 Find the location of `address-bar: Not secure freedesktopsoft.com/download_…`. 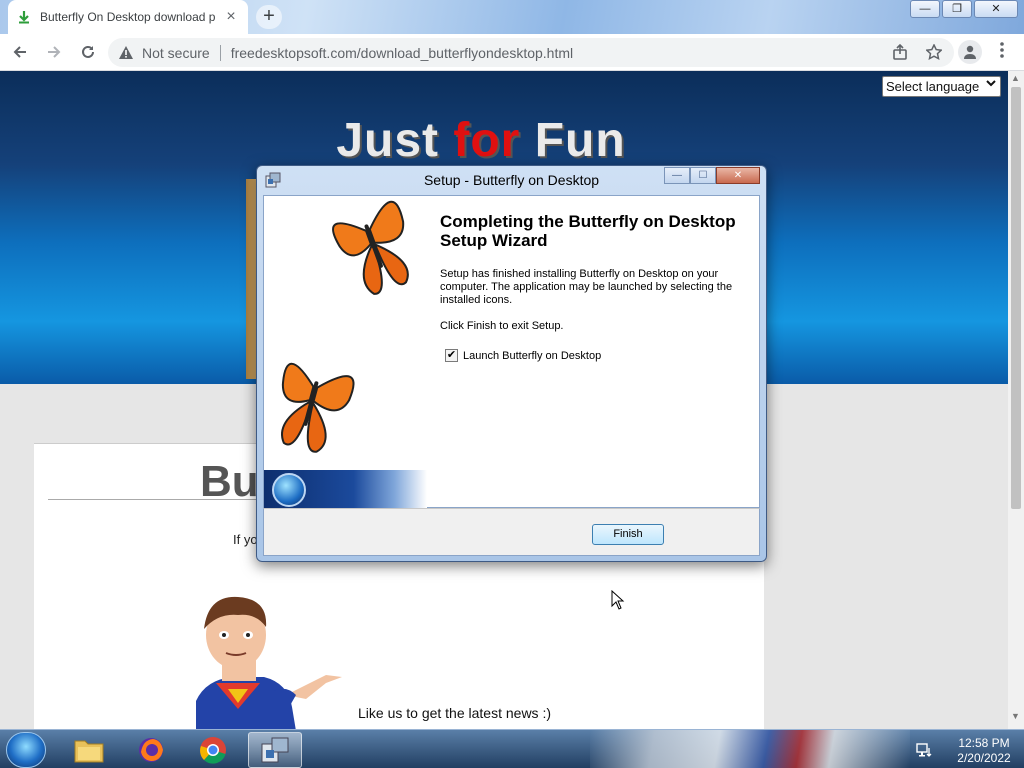

address-bar: Not secure freedesktopsoft.com/download_… is located at coordinates (531, 52).